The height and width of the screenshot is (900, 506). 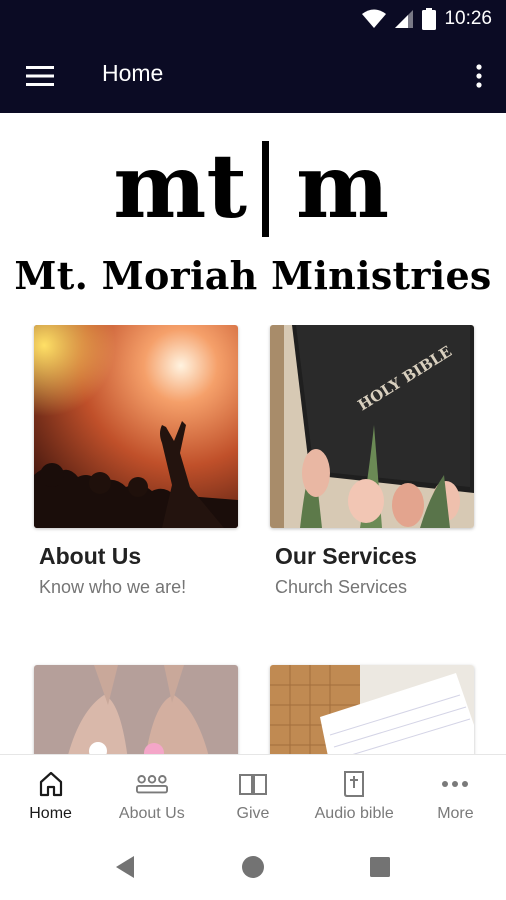 I want to click on nav-item-more: More, so click(x=455, y=794).